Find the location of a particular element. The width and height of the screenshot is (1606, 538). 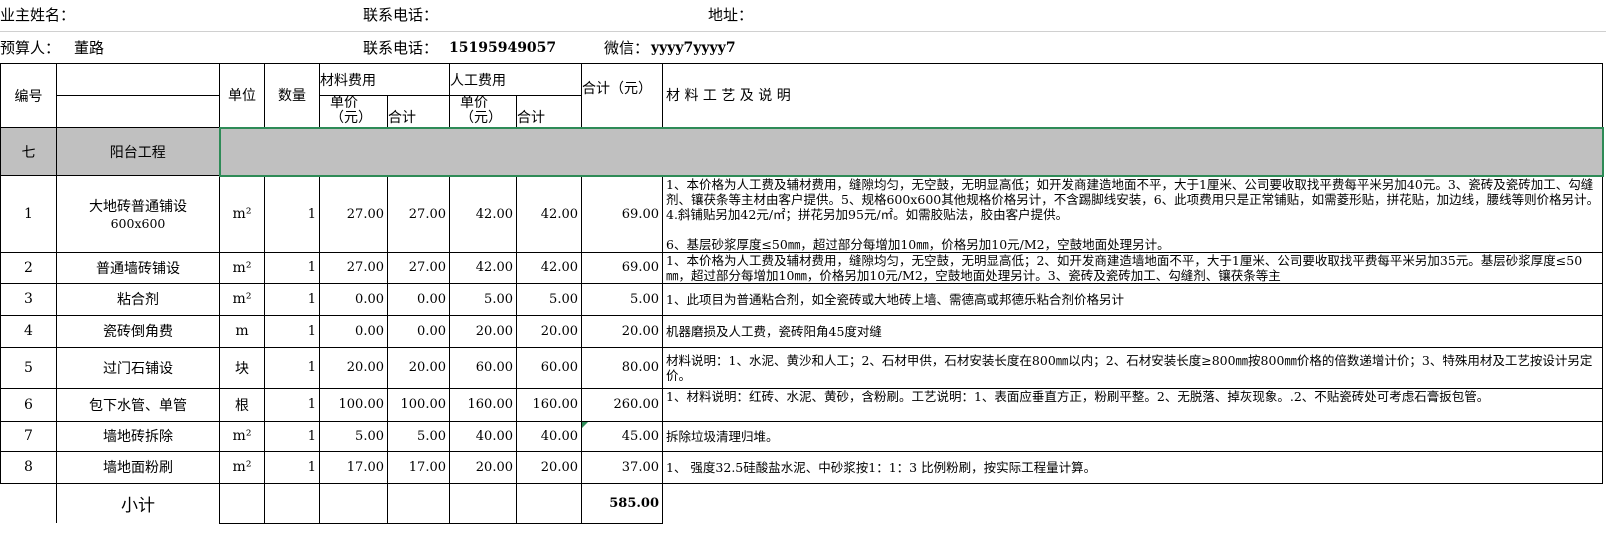

col-header-labor-subtotal: 合计 is located at coordinates (549, 111).